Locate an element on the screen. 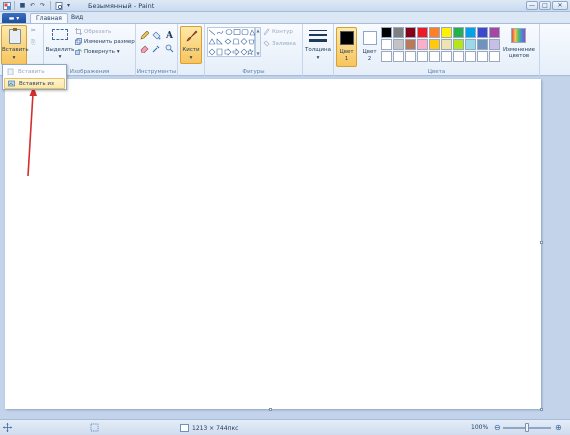  zoom-in-icon: ⊕ is located at coordinates (558, 427).